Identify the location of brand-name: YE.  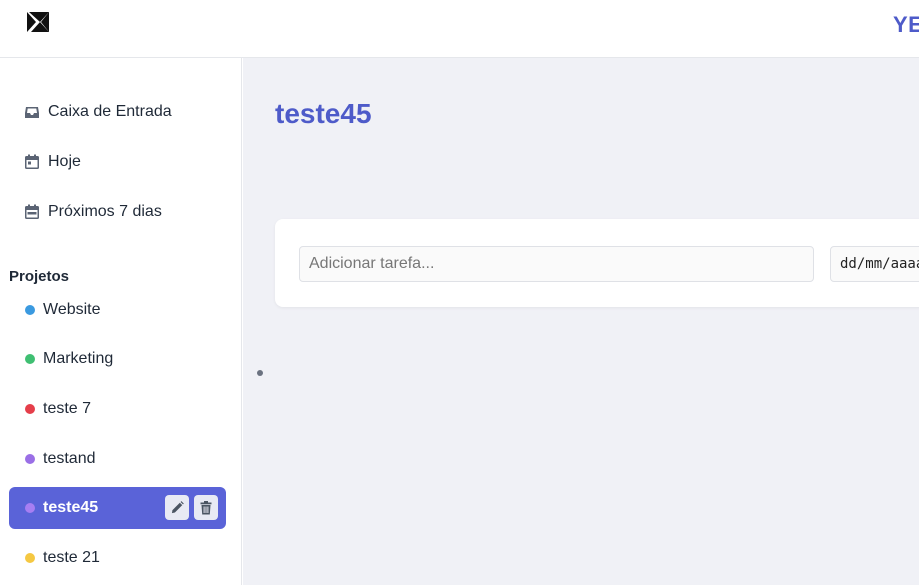
(906, 24).